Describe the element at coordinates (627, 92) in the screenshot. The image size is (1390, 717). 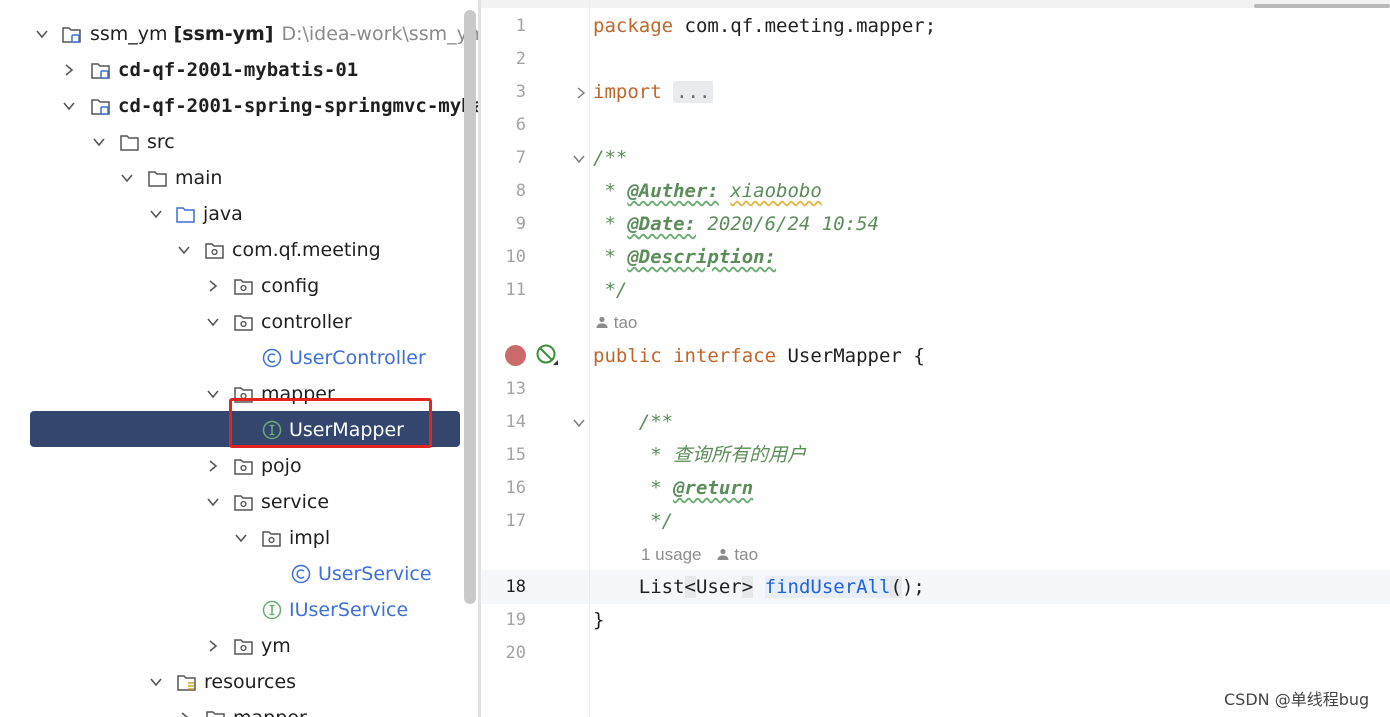
I see `keyword: import` at that location.